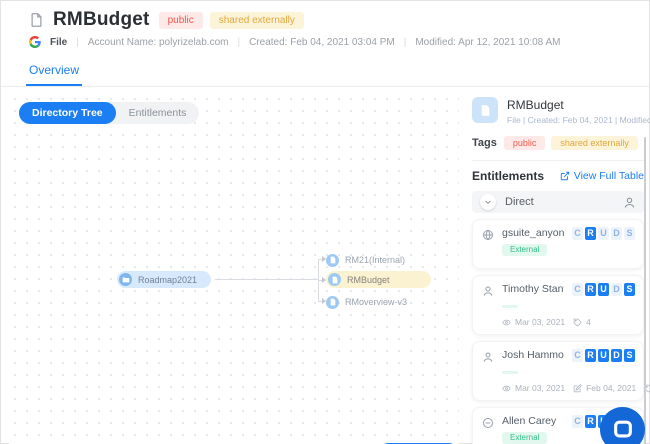 The height and width of the screenshot is (444, 650). I want to click on entitlement-meta: Mar 03, 2021Feb 04, 20216, so click(576, 388).